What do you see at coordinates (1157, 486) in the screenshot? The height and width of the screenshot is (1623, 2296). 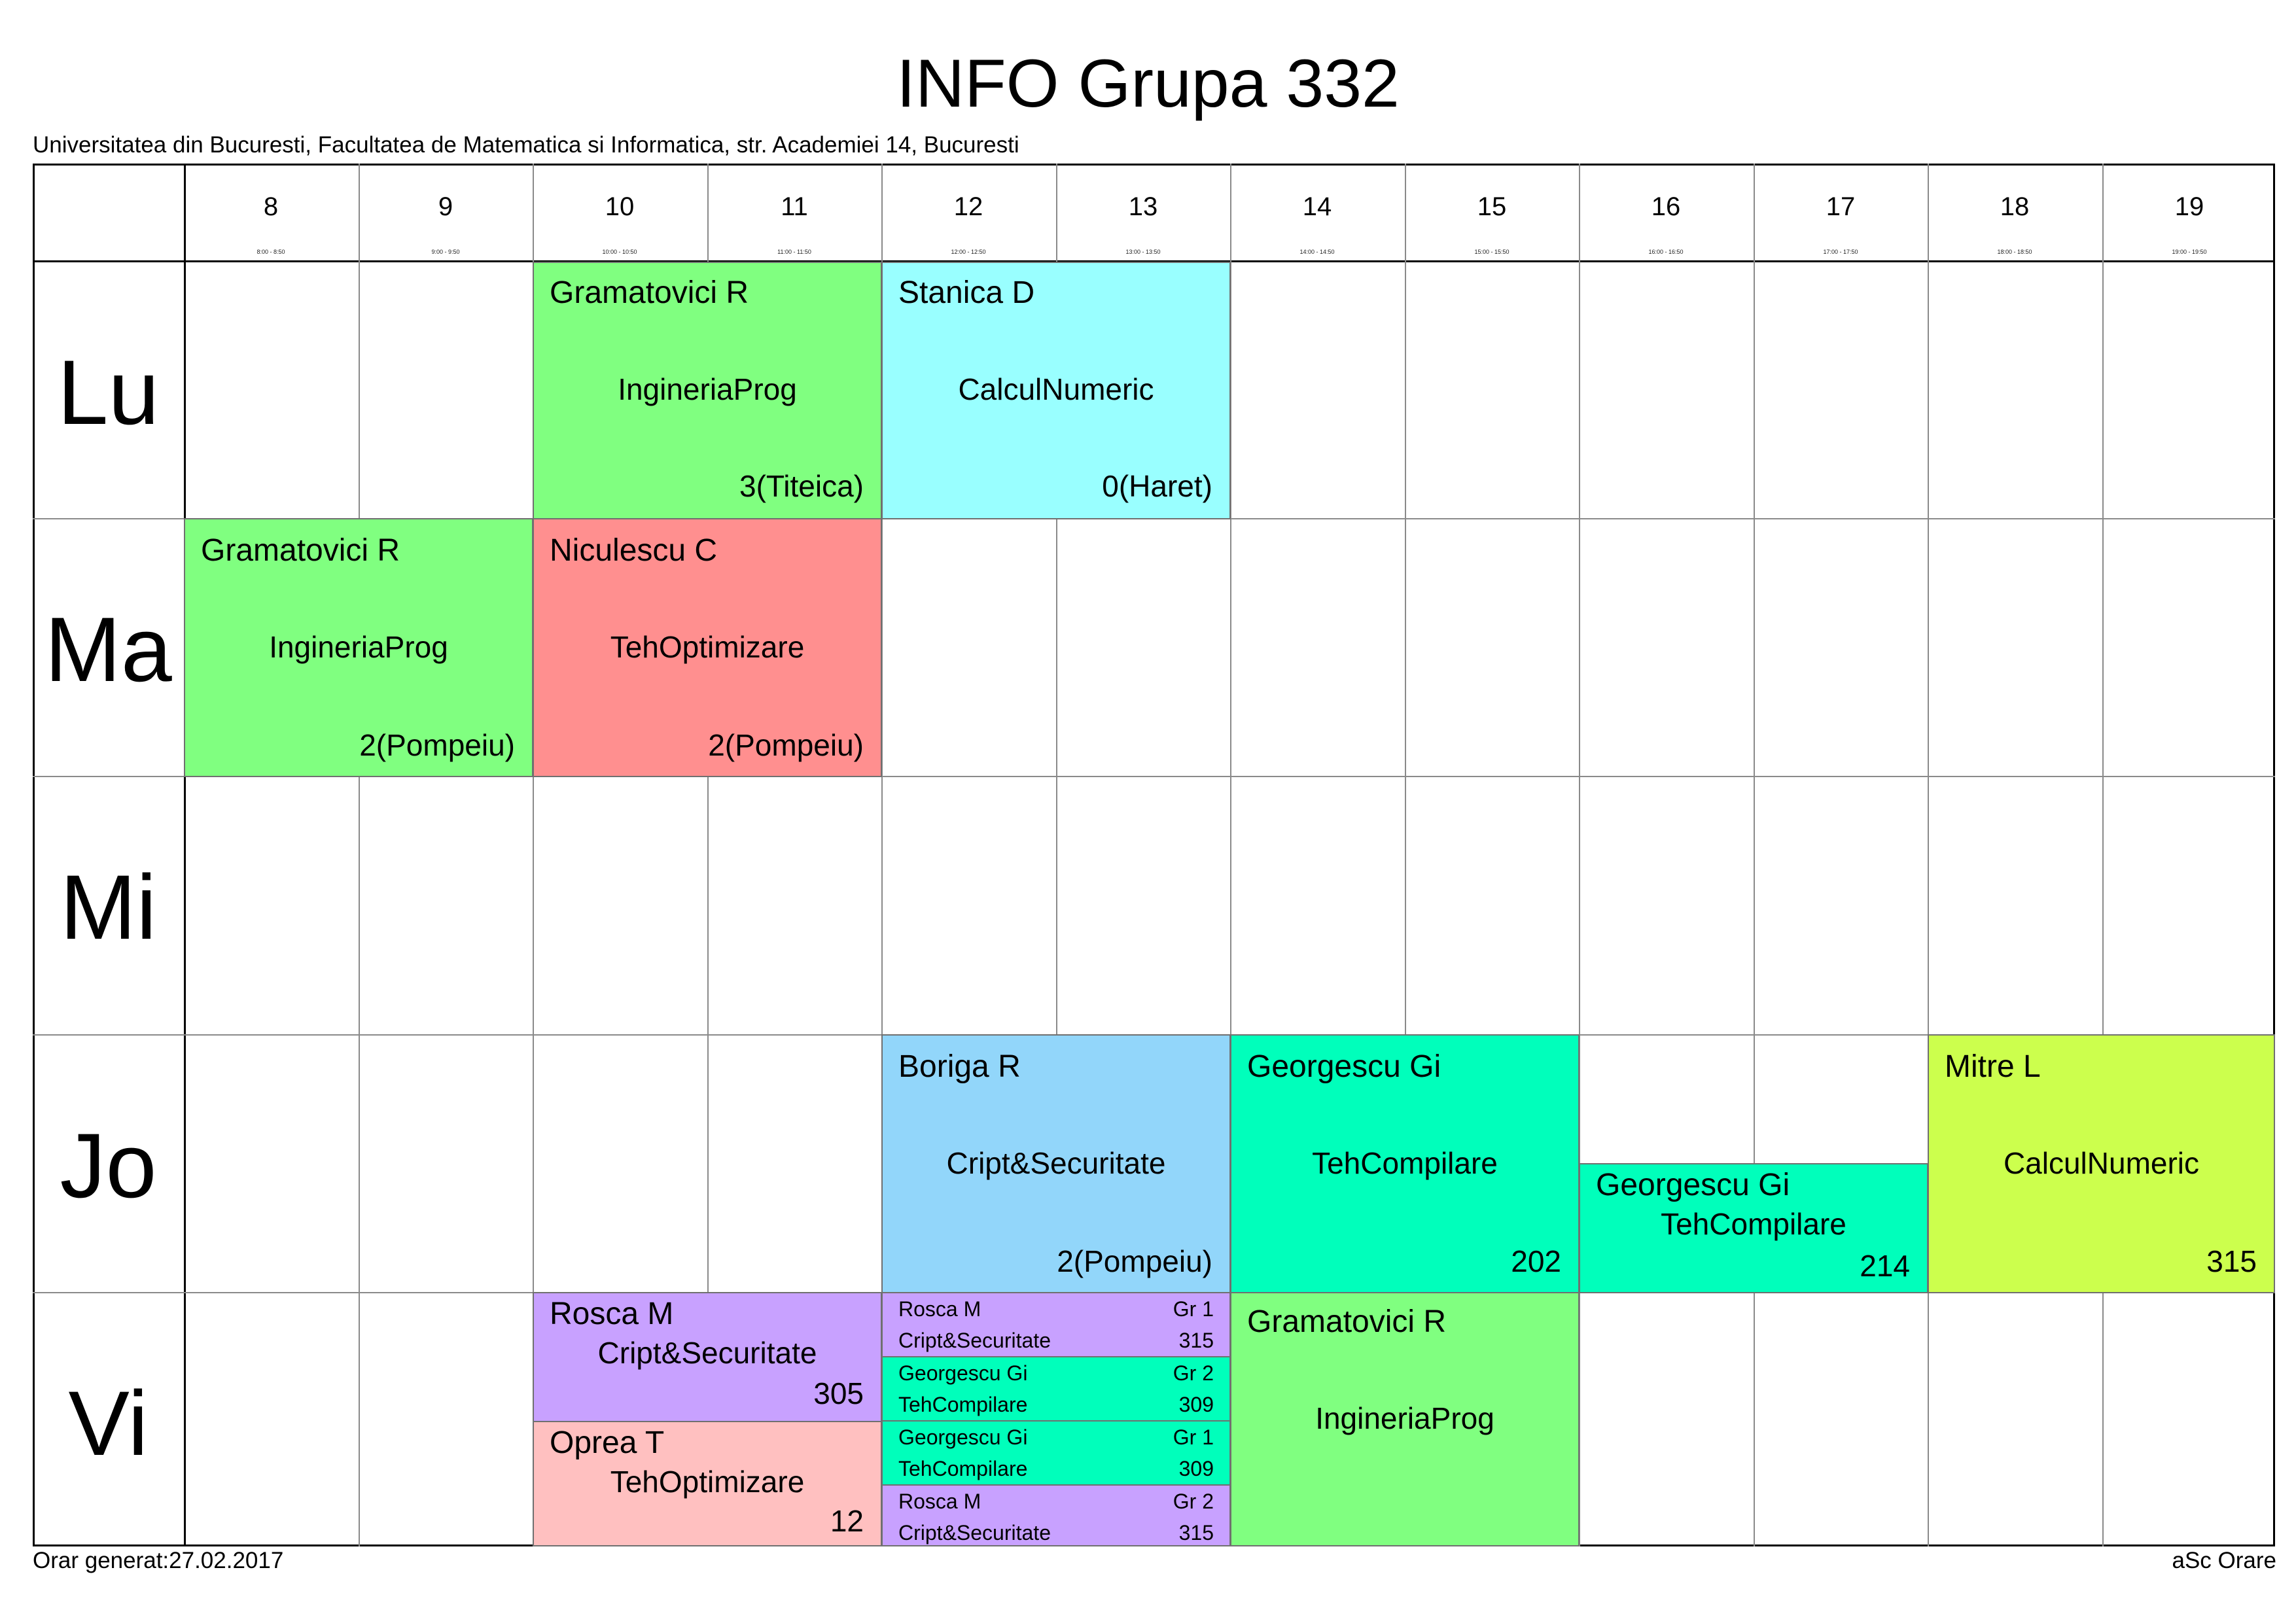 I see `lesson-room: 0(Haret)` at bounding box center [1157, 486].